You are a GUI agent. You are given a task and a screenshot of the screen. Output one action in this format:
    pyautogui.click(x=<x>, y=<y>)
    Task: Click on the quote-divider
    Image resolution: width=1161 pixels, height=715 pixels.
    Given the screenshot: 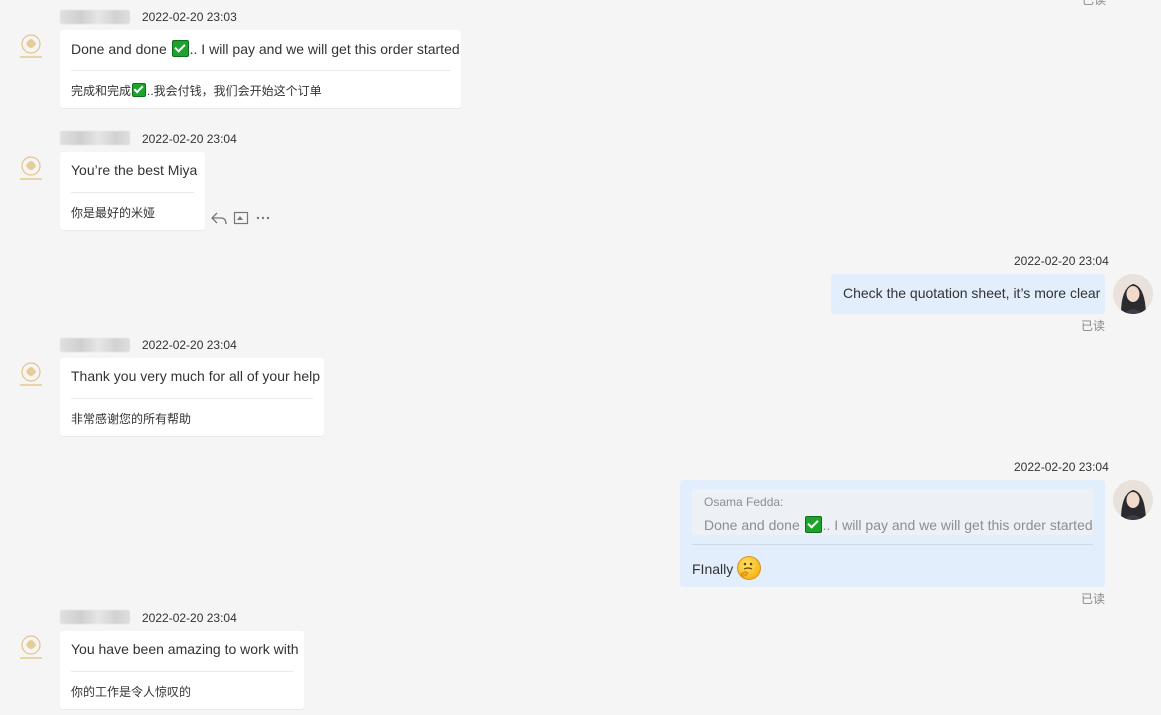 What is the action you would take?
    pyautogui.click(x=892, y=544)
    